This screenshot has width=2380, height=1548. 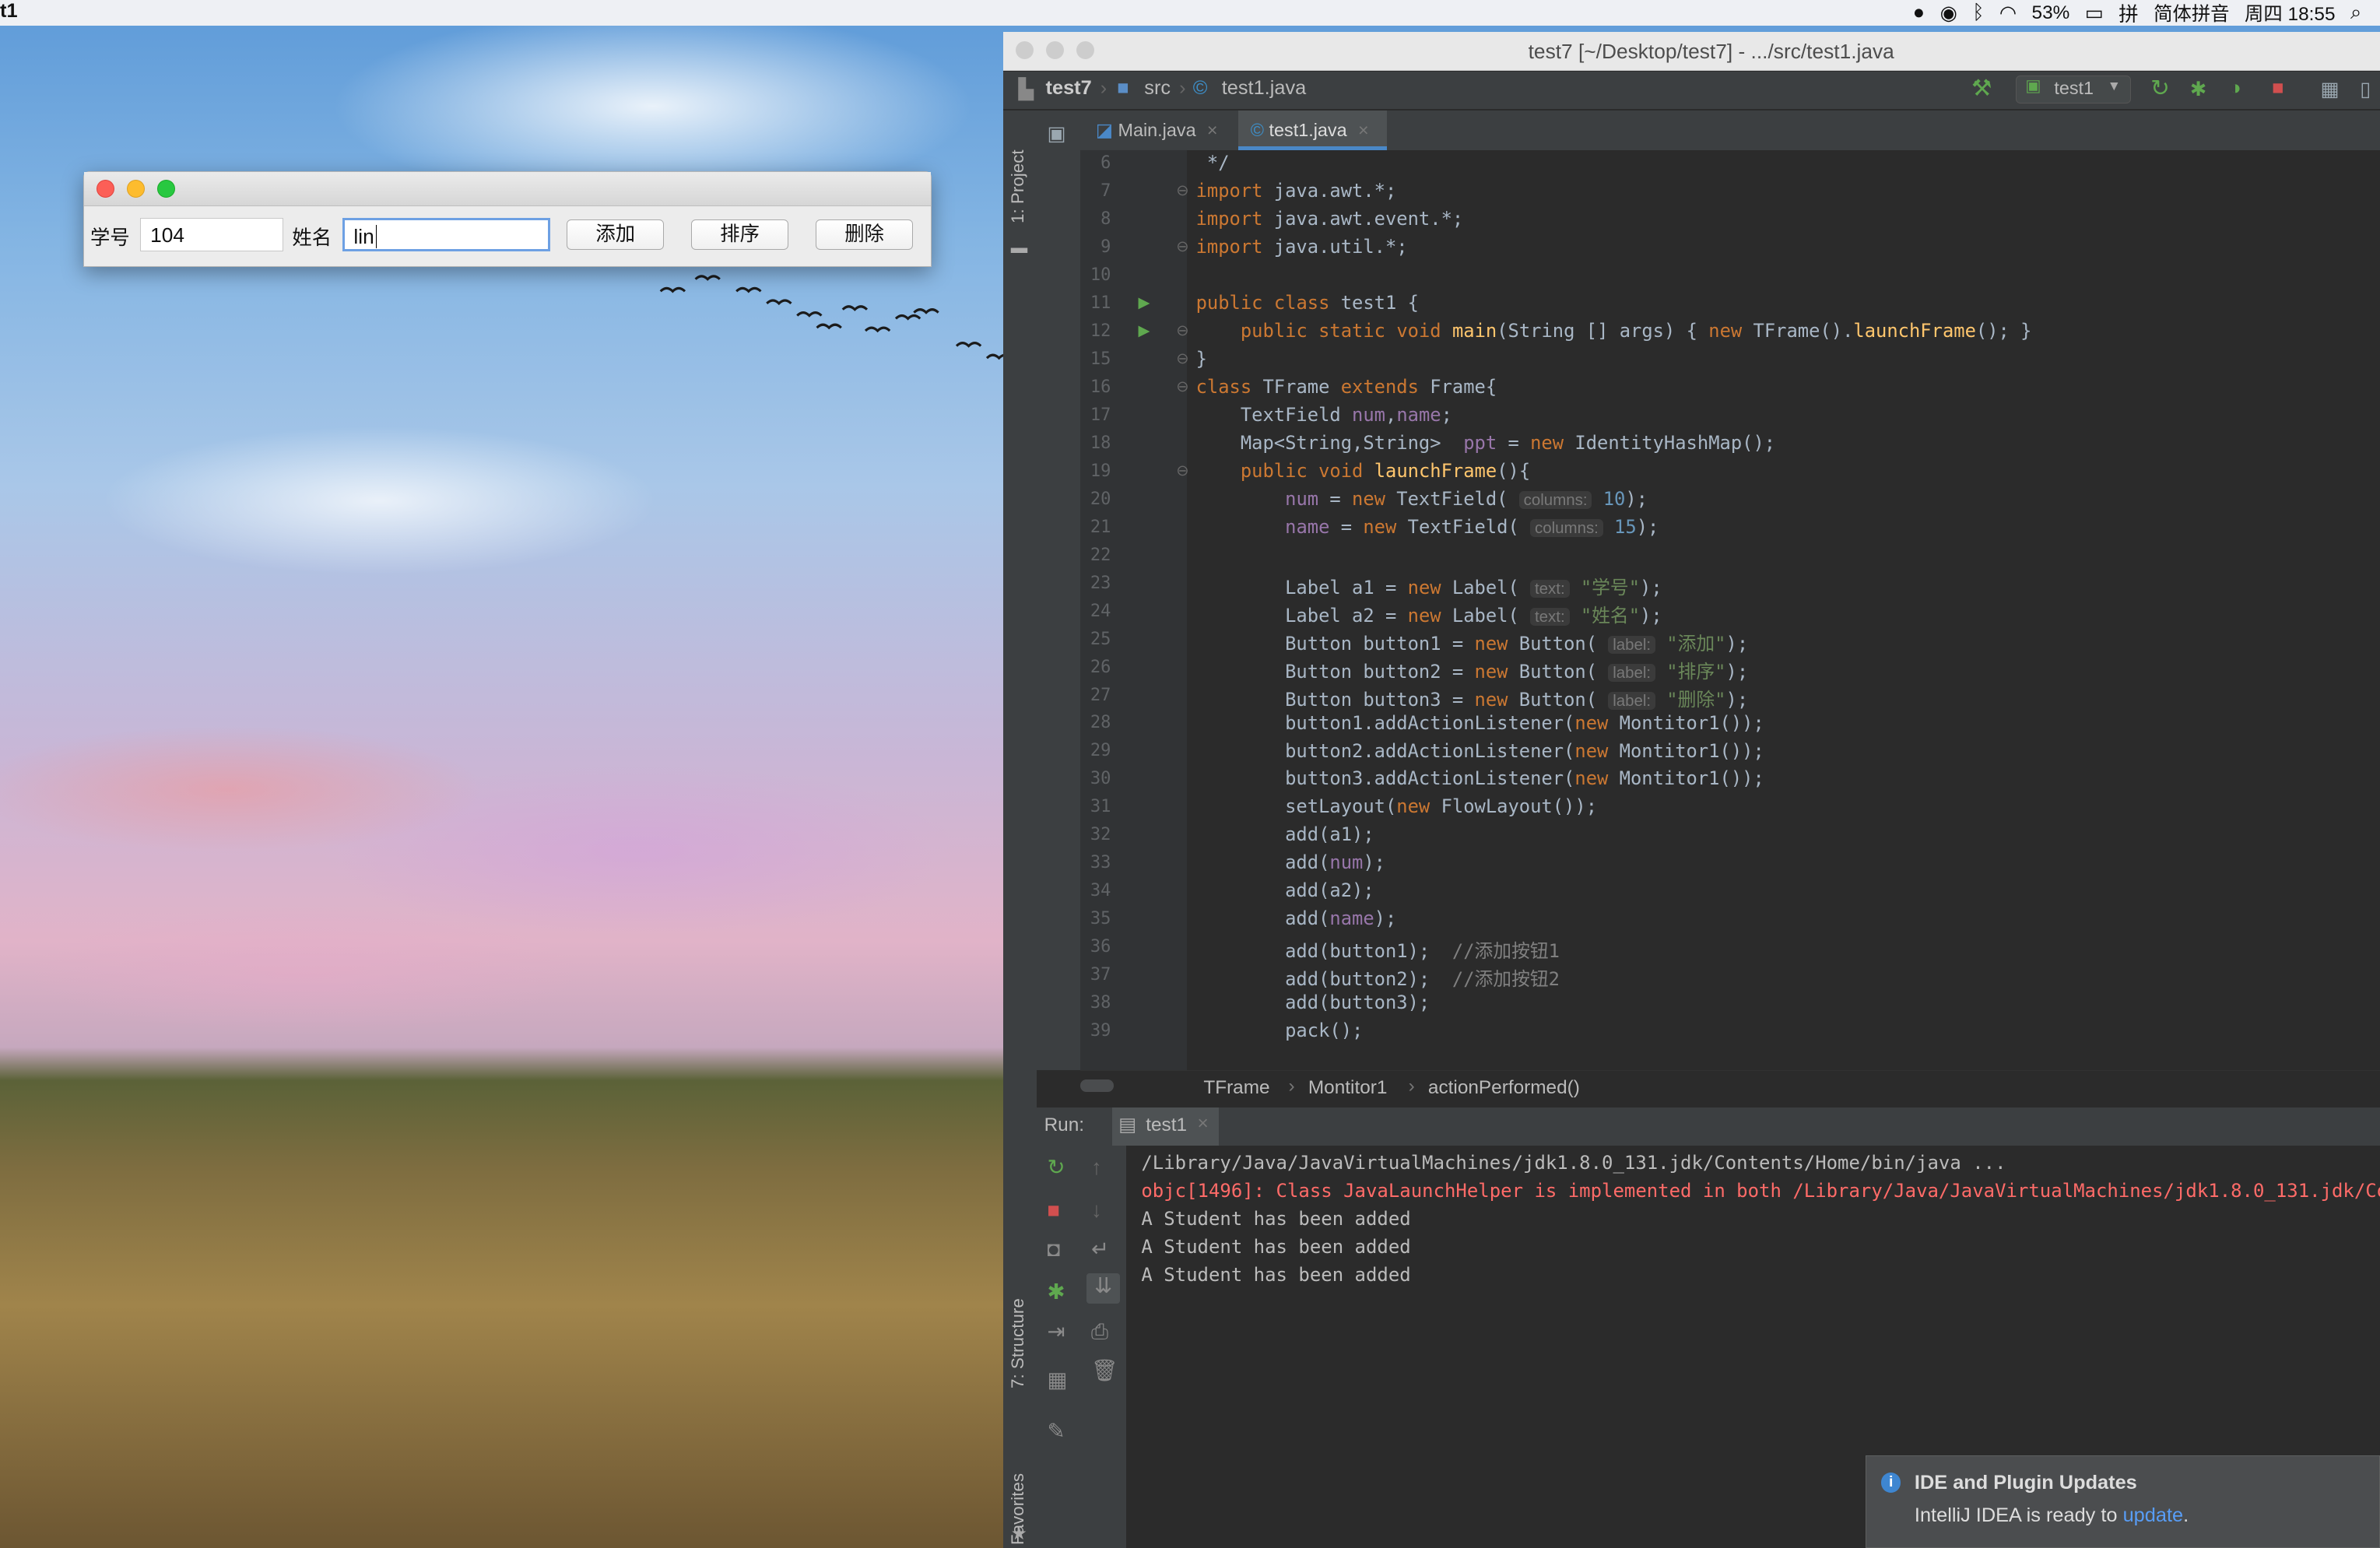 What do you see at coordinates (1428, 527) in the screenshot?
I see `code-line: name = new TextField( columns: 15);` at bounding box center [1428, 527].